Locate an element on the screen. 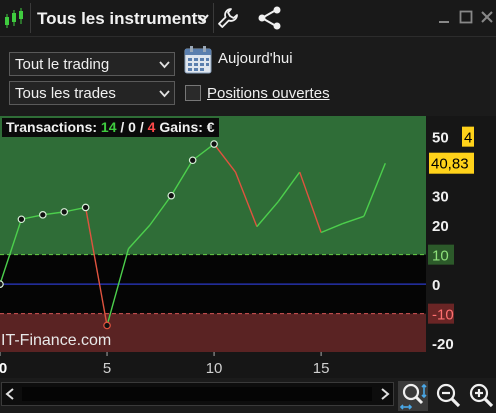 This screenshot has height=413, width=496. transactions-summary: Transactions: 14 / 0 / 4 Gains: € is located at coordinates (110, 127).